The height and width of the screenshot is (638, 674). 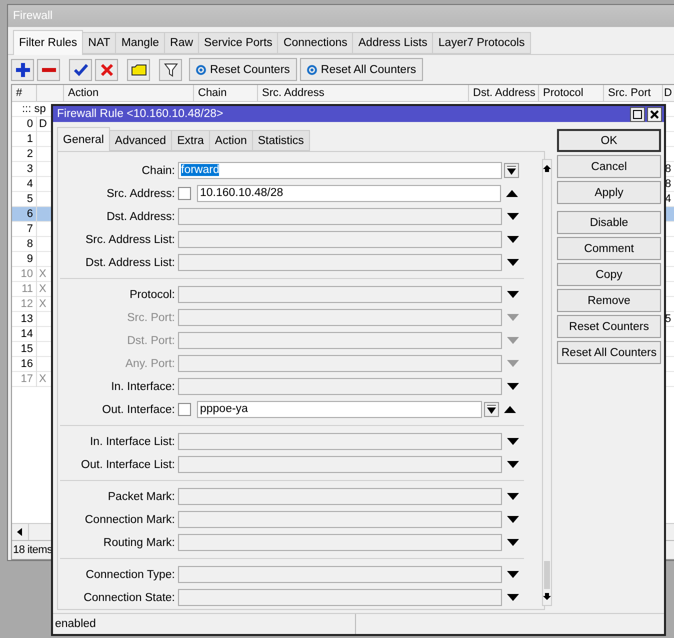 What do you see at coordinates (24, 274) in the screenshot?
I see `row-number: 10` at bounding box center [24, 274].